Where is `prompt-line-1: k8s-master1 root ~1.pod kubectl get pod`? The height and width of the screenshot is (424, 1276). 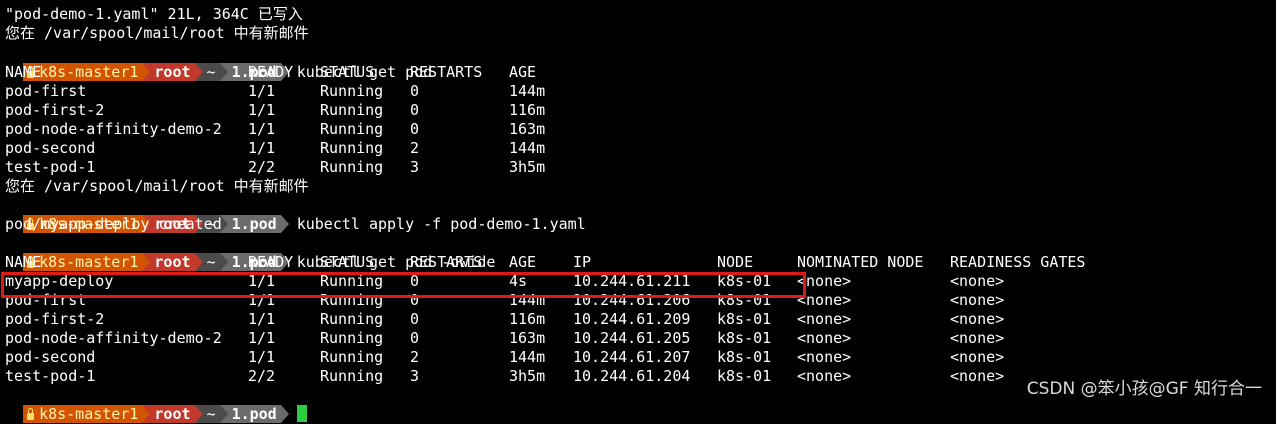 prompt-line-1: k8s-master1 root ~1.pod kubectl get pod is located at coordinates (218, 62).